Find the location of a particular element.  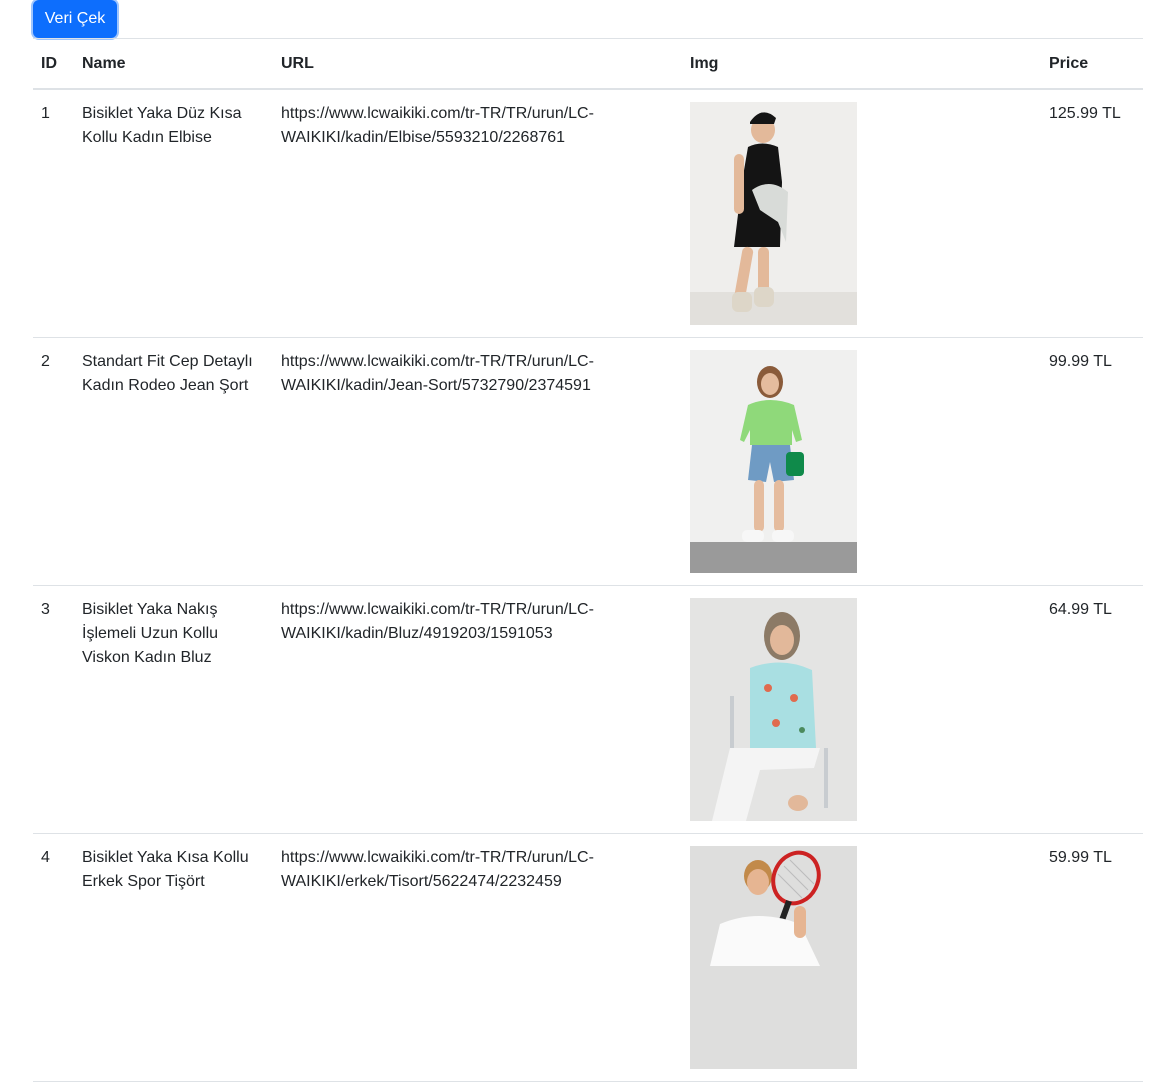

header-name: Name is located at coordinates (173, 64).